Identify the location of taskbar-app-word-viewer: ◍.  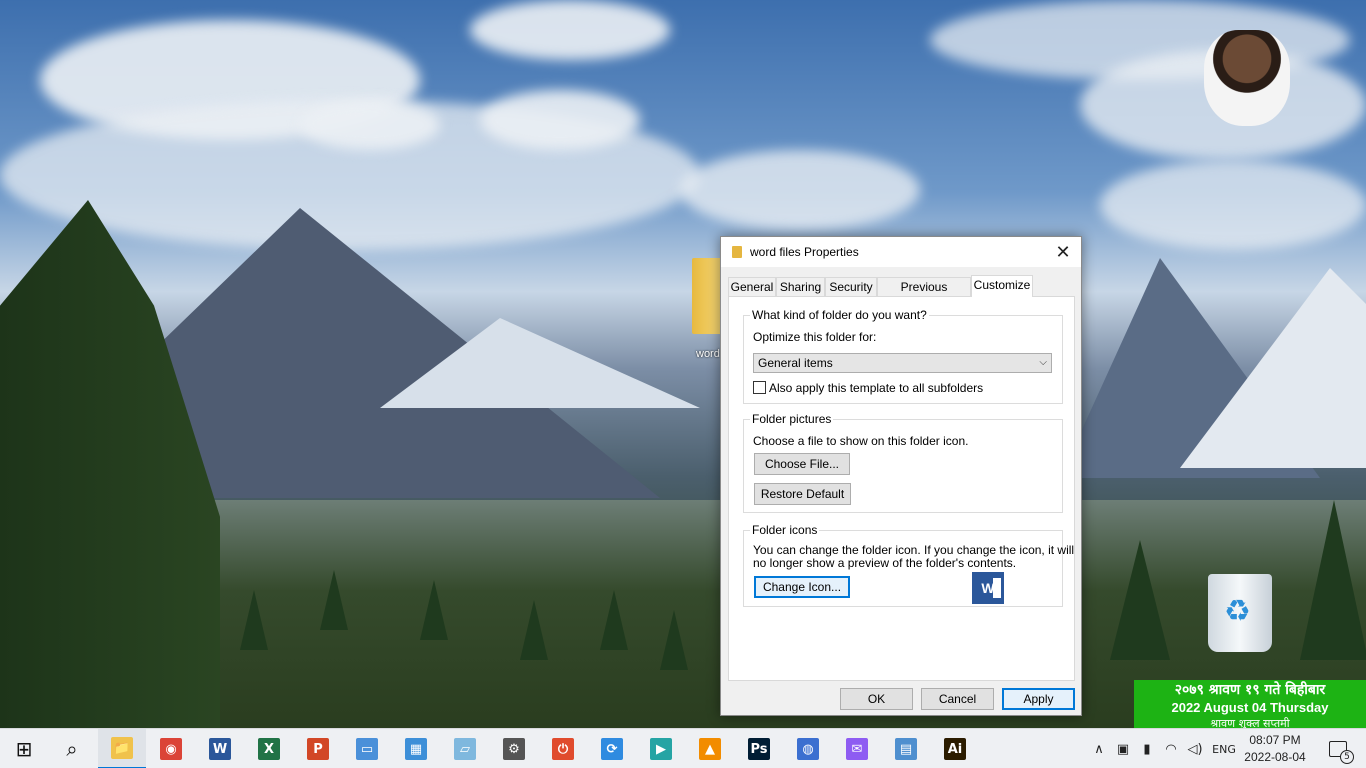
(808, 748).